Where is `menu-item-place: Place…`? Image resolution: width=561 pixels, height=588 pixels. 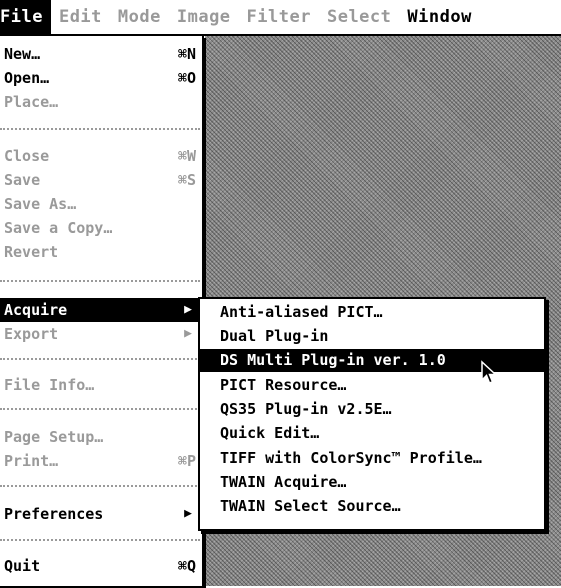 menu-item-place: Place… is located at coordinates (100, 102).